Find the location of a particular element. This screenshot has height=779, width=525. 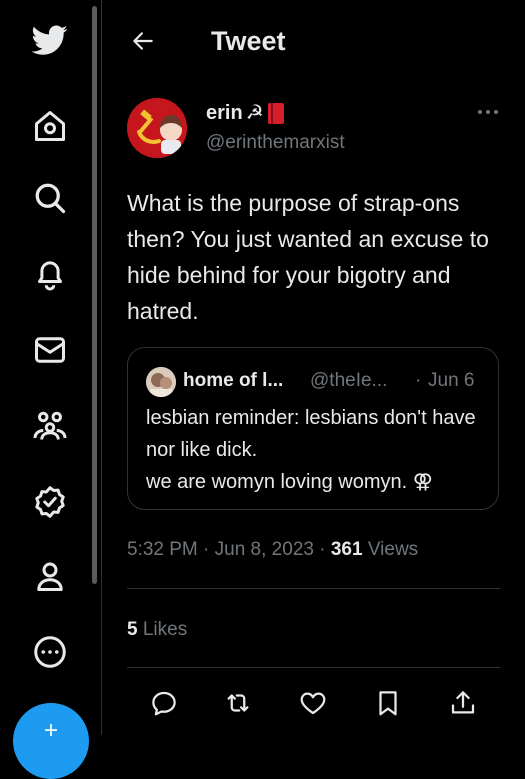

home-icon is located at coordinates (50, 126).